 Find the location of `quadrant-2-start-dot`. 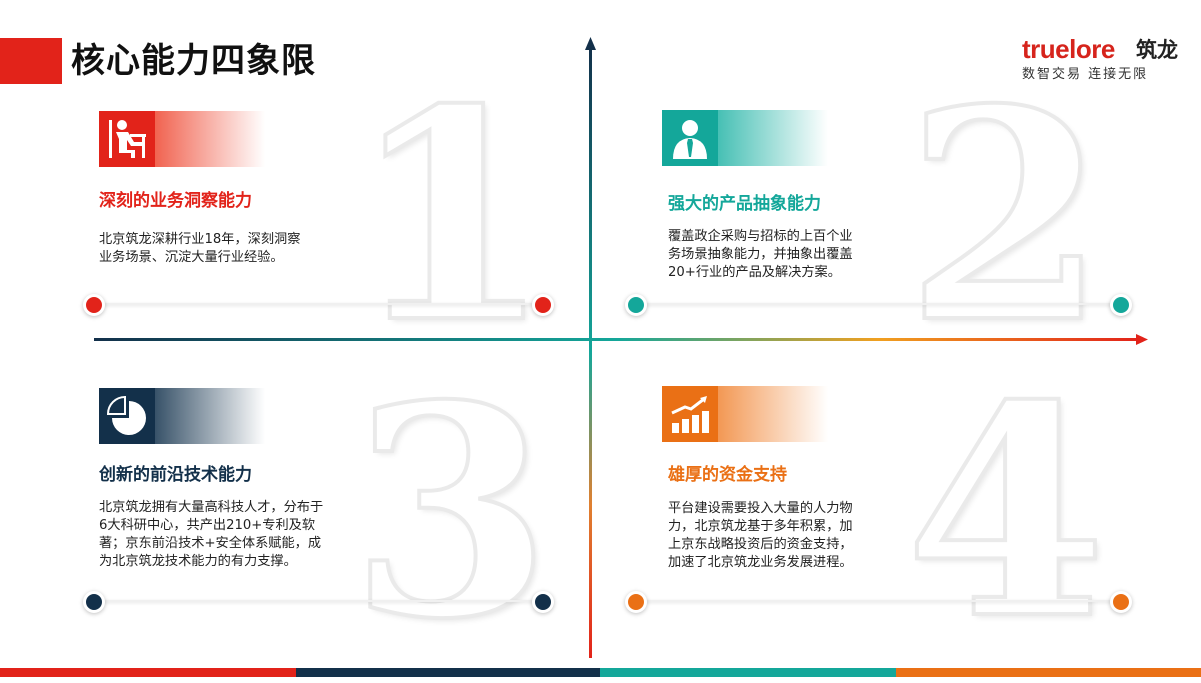

quadrant-2-start-dot is located at coordinates (636, 305).